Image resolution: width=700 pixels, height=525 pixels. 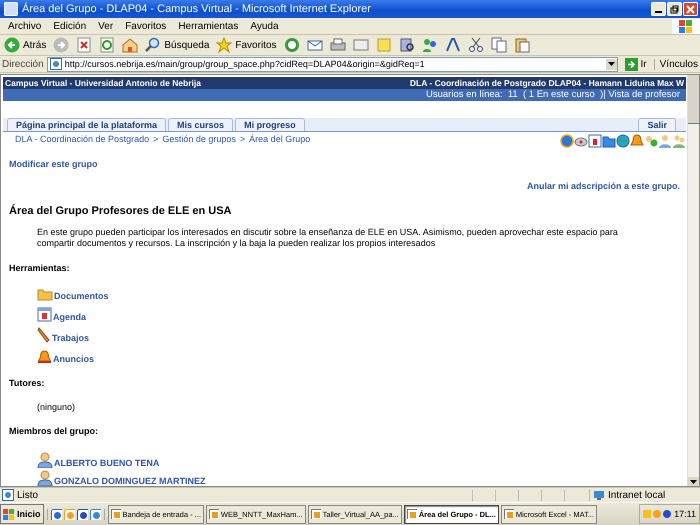 What do you see at coordinates (224, 45) in the screenshot?
I see `star-icon` at bounding box center [224, 45].